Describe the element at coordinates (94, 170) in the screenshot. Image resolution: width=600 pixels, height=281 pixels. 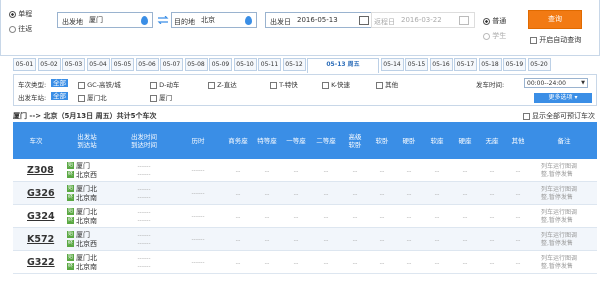
I see `station-cell: 始厦门 终北京西` at that location.